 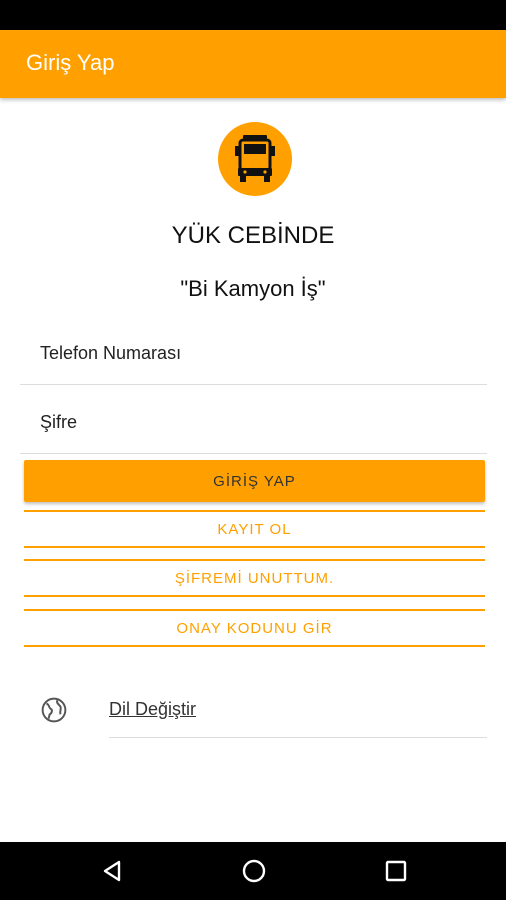 What do you see at coordinates (152, 709) in the screenshot?
I see `change-language-link: Dil Değiştir` at bounding box center [152, 709].